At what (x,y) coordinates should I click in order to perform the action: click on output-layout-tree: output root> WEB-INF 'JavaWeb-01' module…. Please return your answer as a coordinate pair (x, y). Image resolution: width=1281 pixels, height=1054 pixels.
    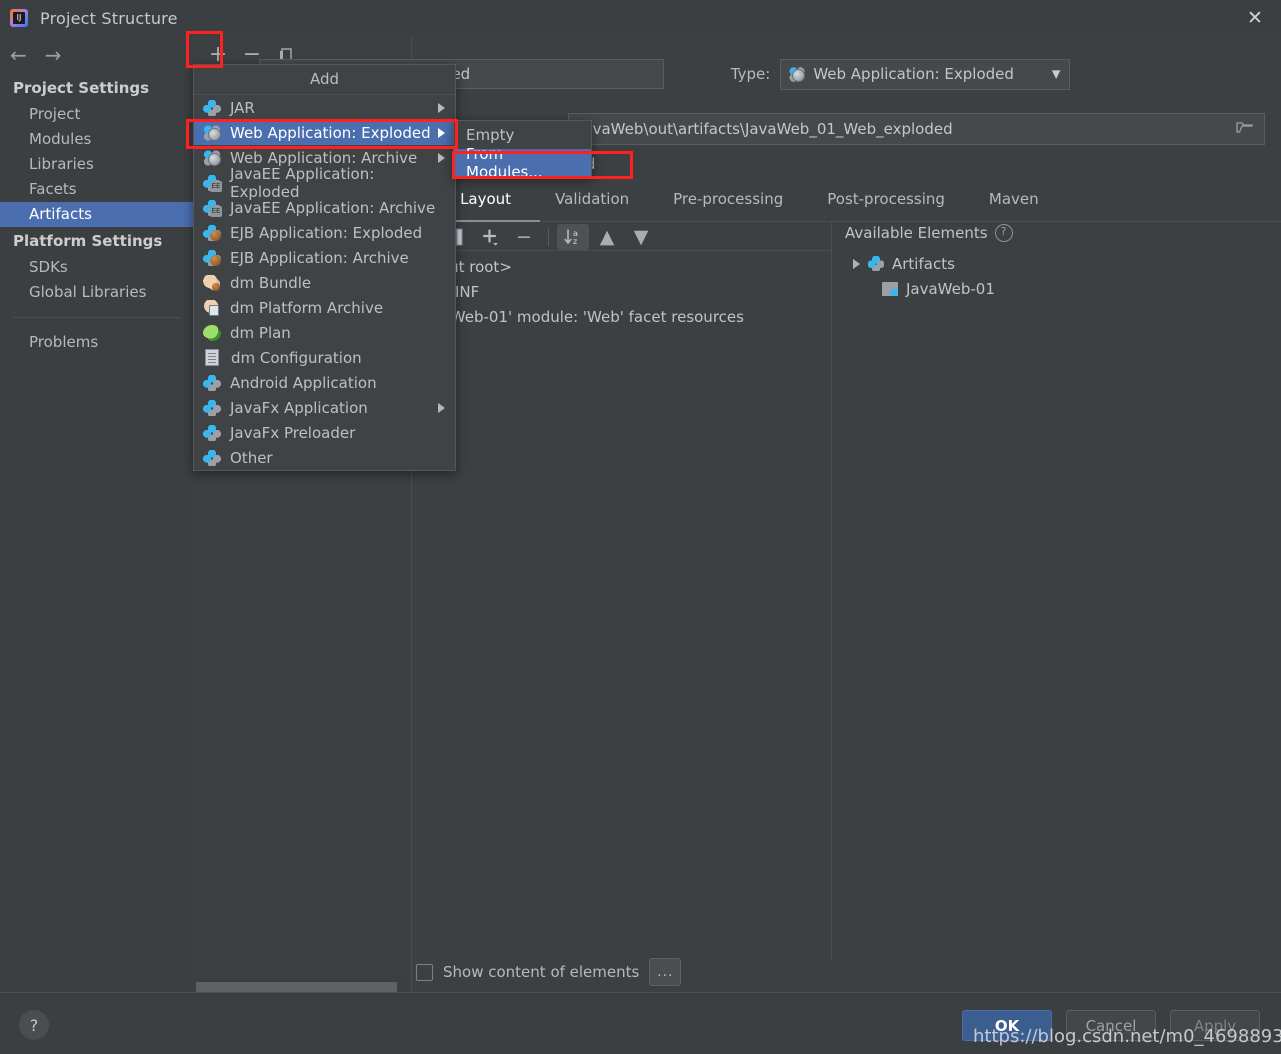
    Looking at the image, I should click on (579, 292).